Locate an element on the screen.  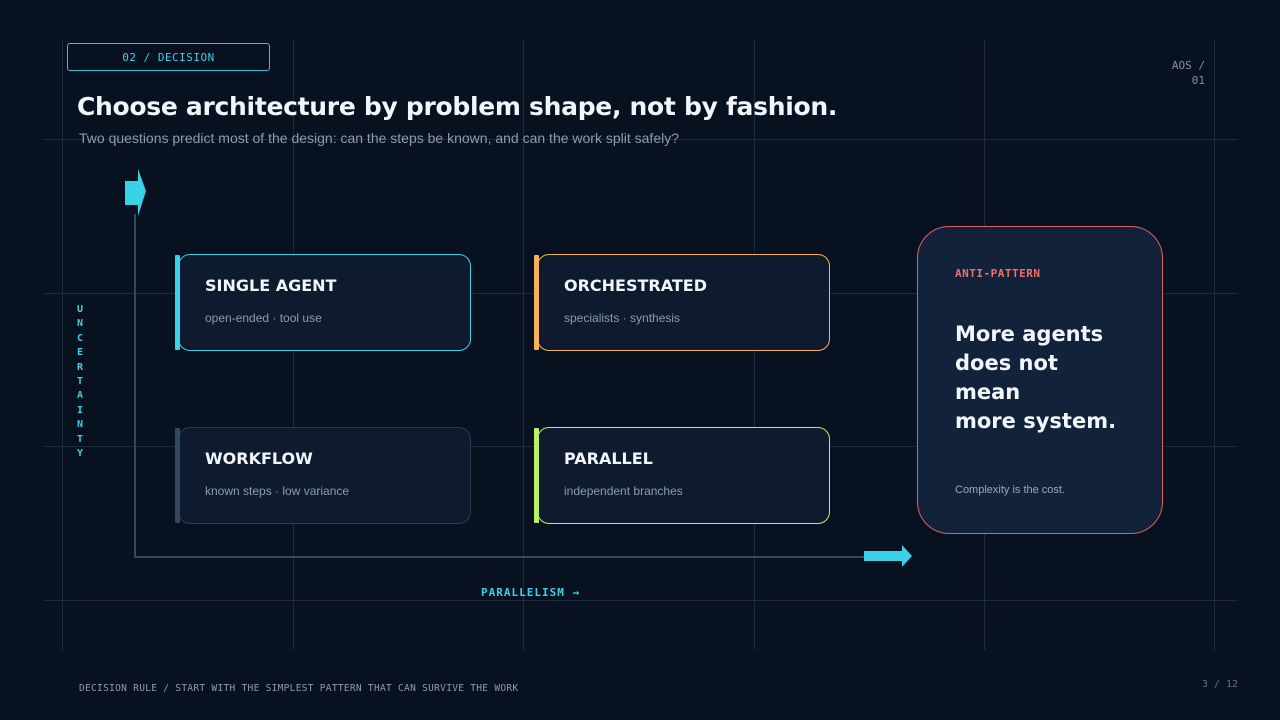
y-axis-line is located at coordinates (135, 386).